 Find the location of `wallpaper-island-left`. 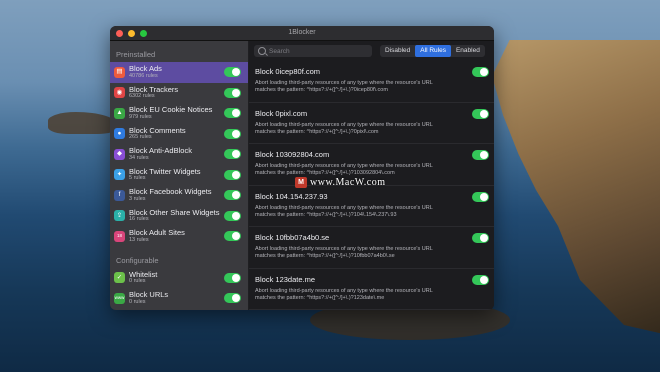

wallpaper-island-left is located at coordinates (83, 123).